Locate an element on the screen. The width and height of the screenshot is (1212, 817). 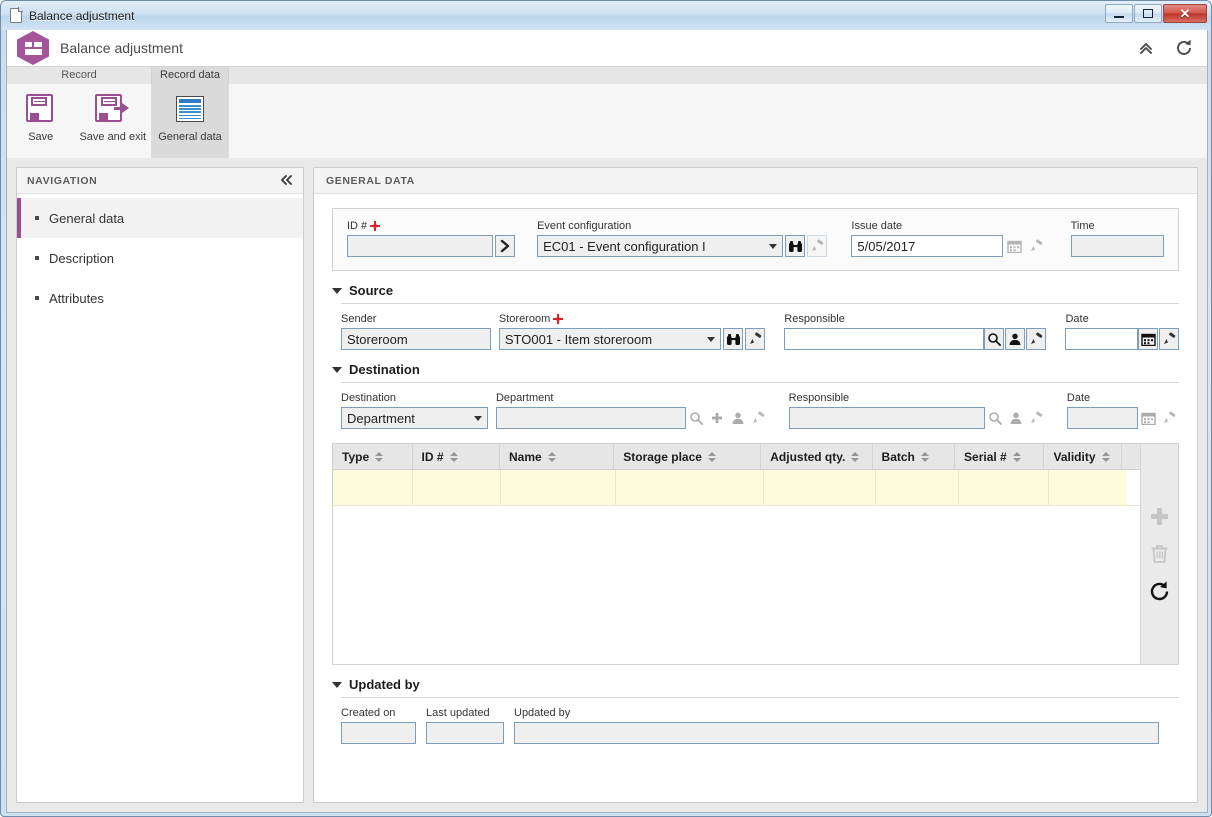
grid-column-validity: Validity is located at coordinates (1083, 456).